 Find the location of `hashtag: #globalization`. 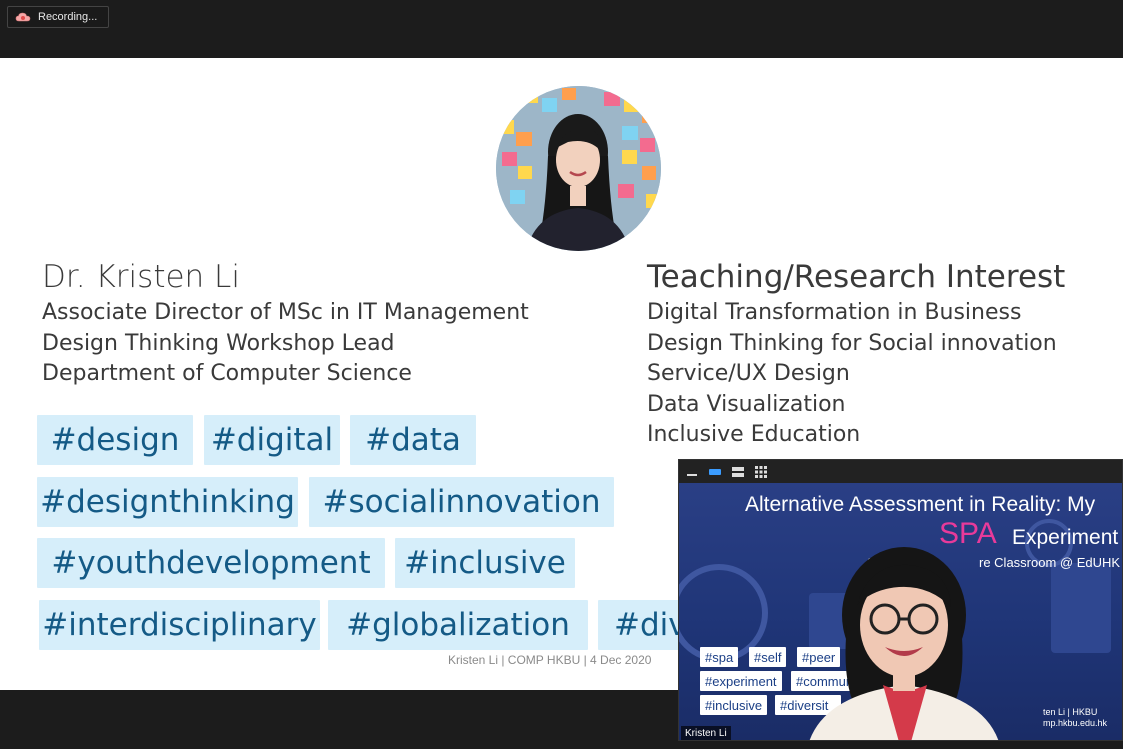

hashtag: #globalization is located at coordinates (458, 625).